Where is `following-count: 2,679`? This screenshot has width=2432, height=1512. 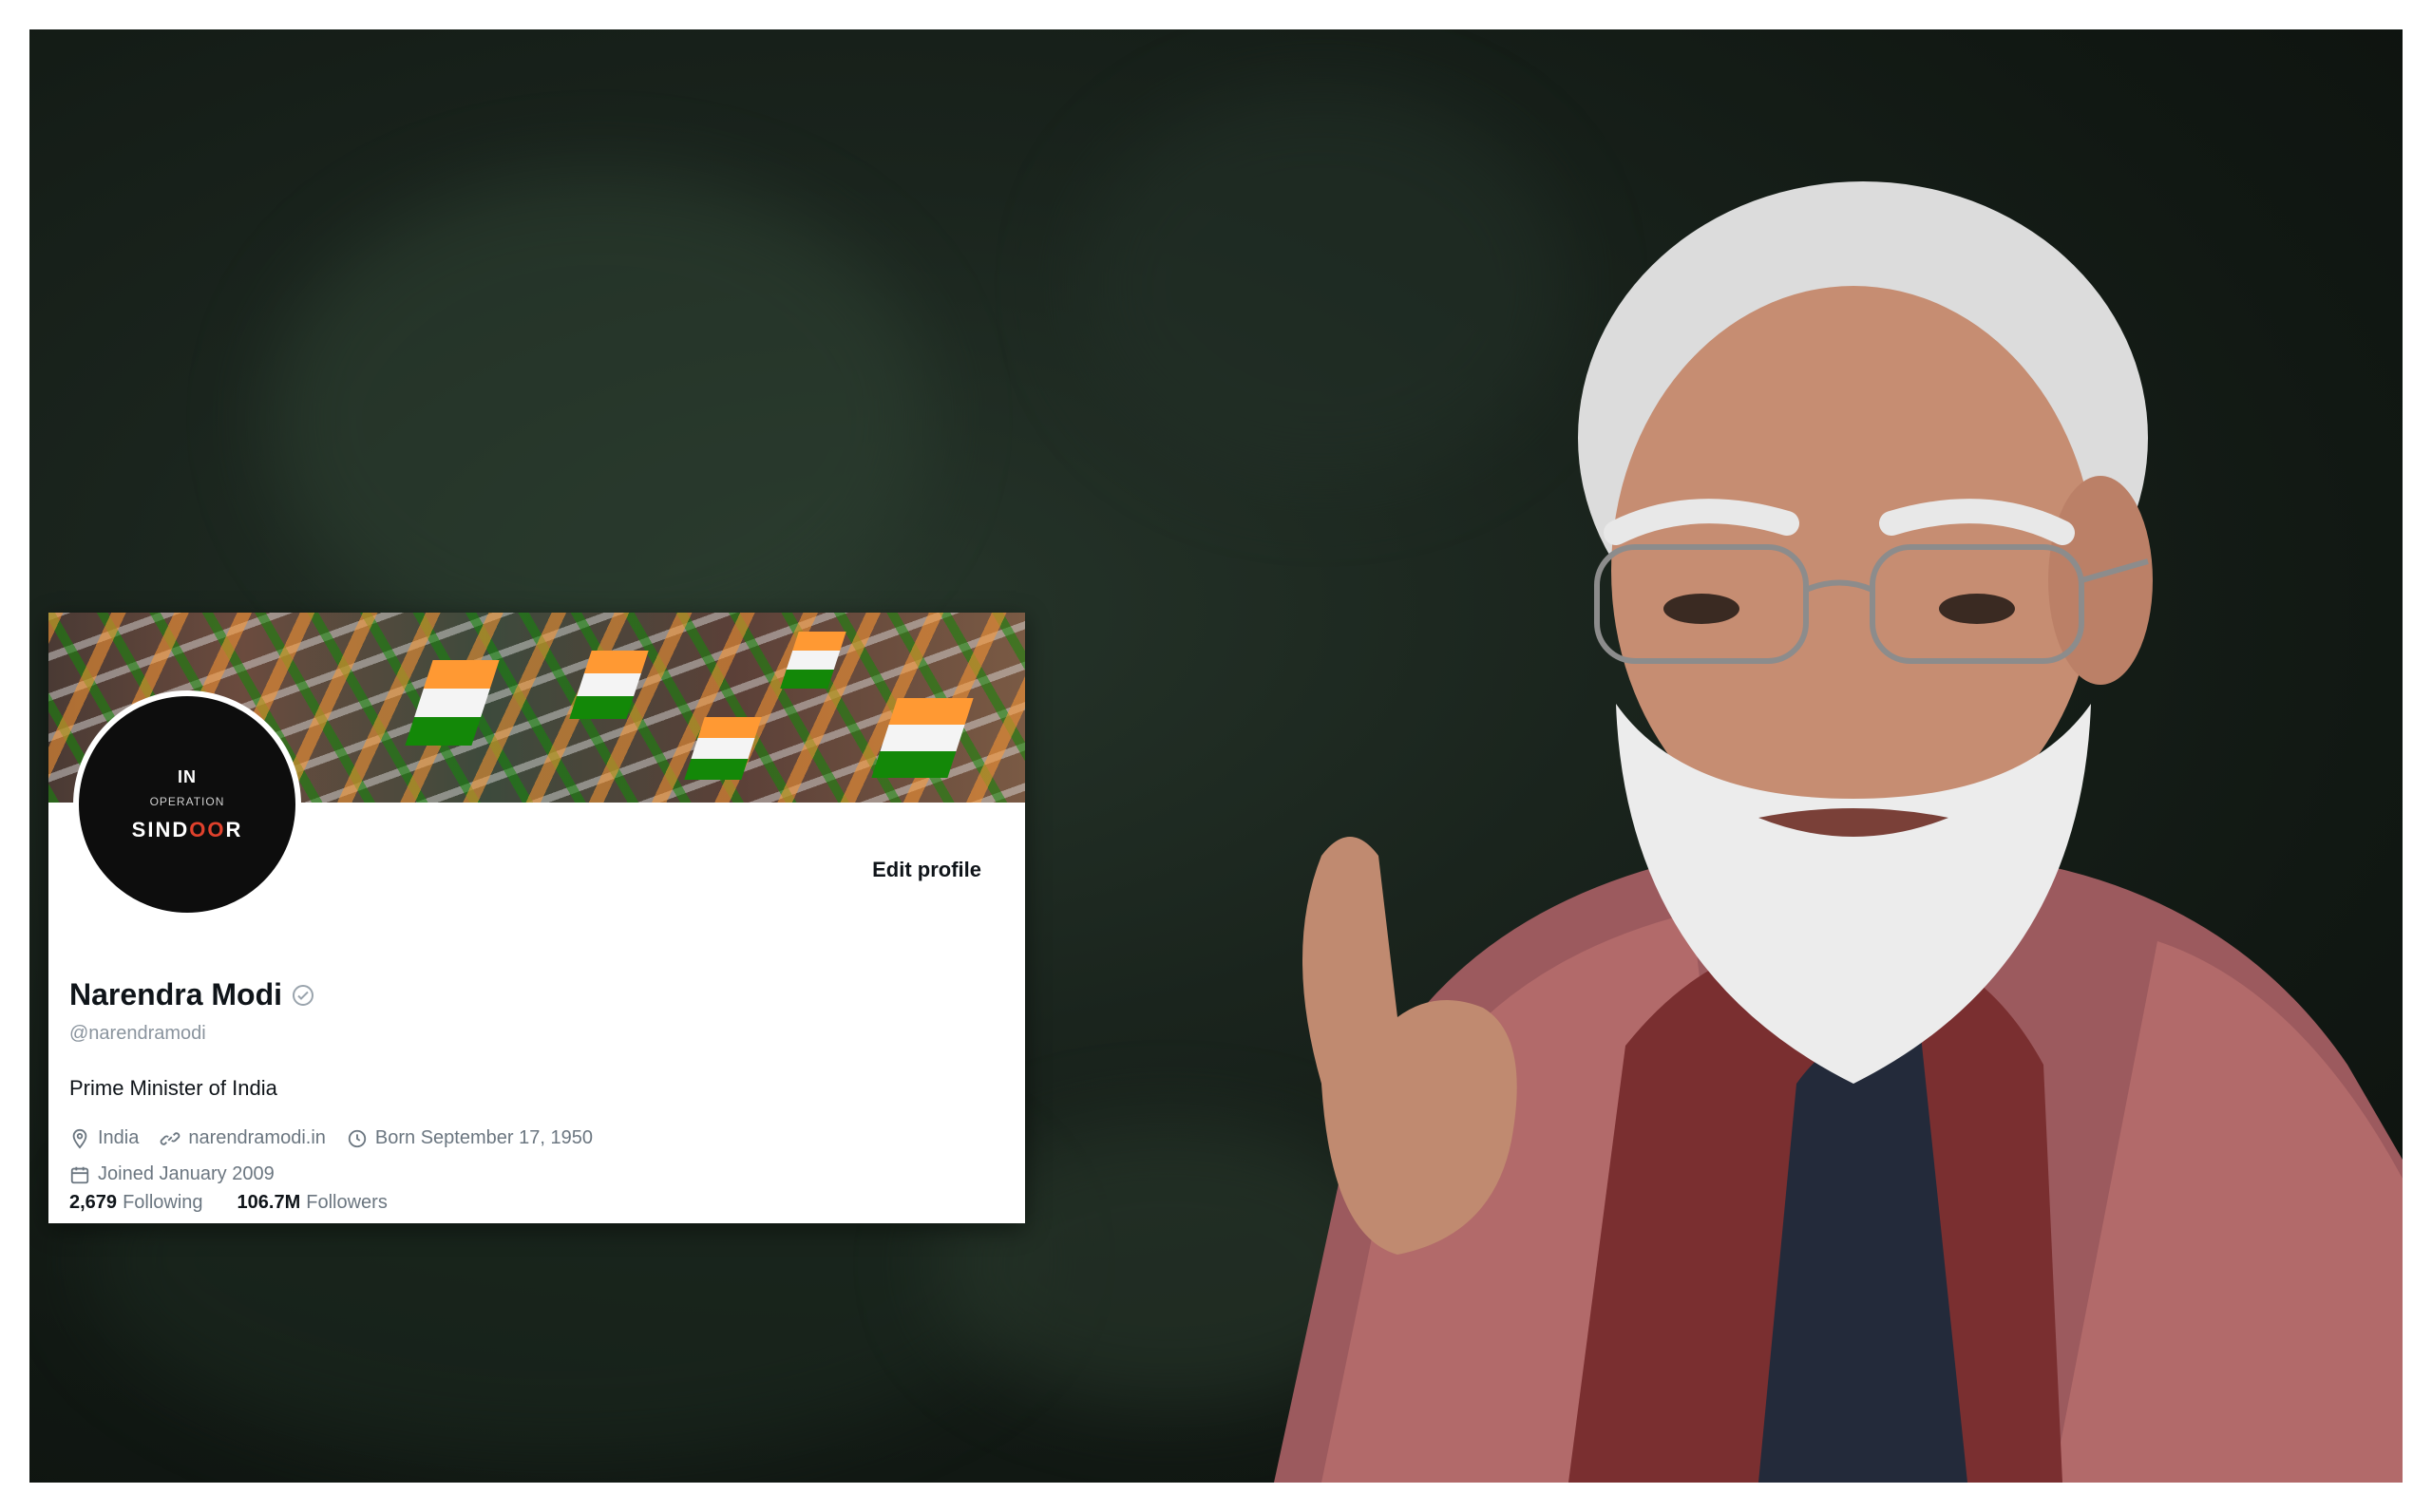 following-count: 2,679 is located at coordinates (93, 1203).